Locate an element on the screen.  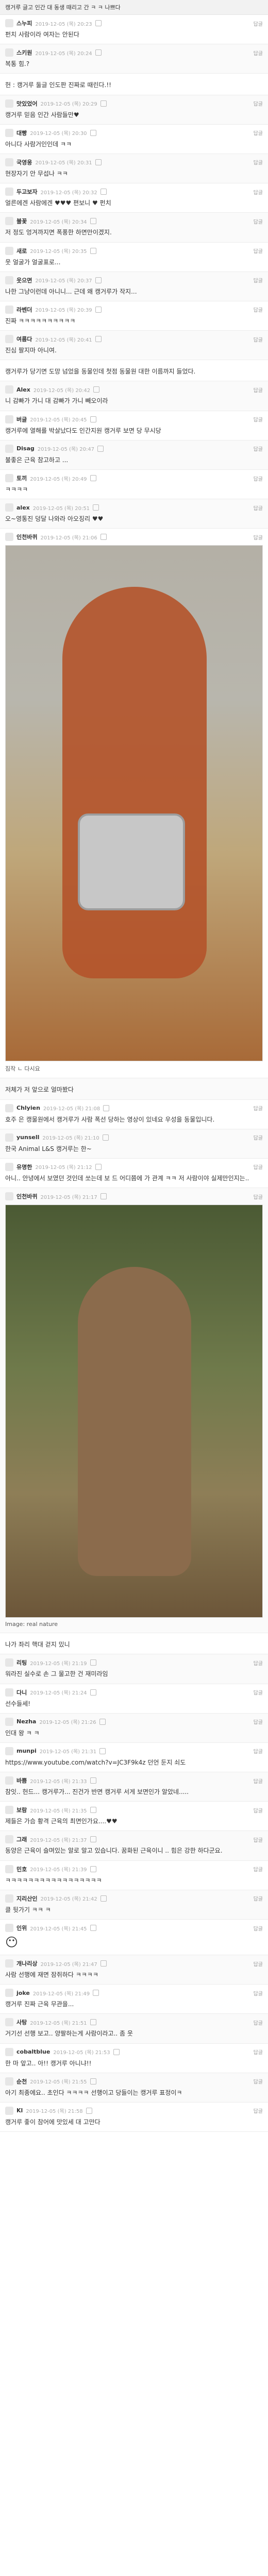
nickname: 새로 is located at coordinates (21, 251).